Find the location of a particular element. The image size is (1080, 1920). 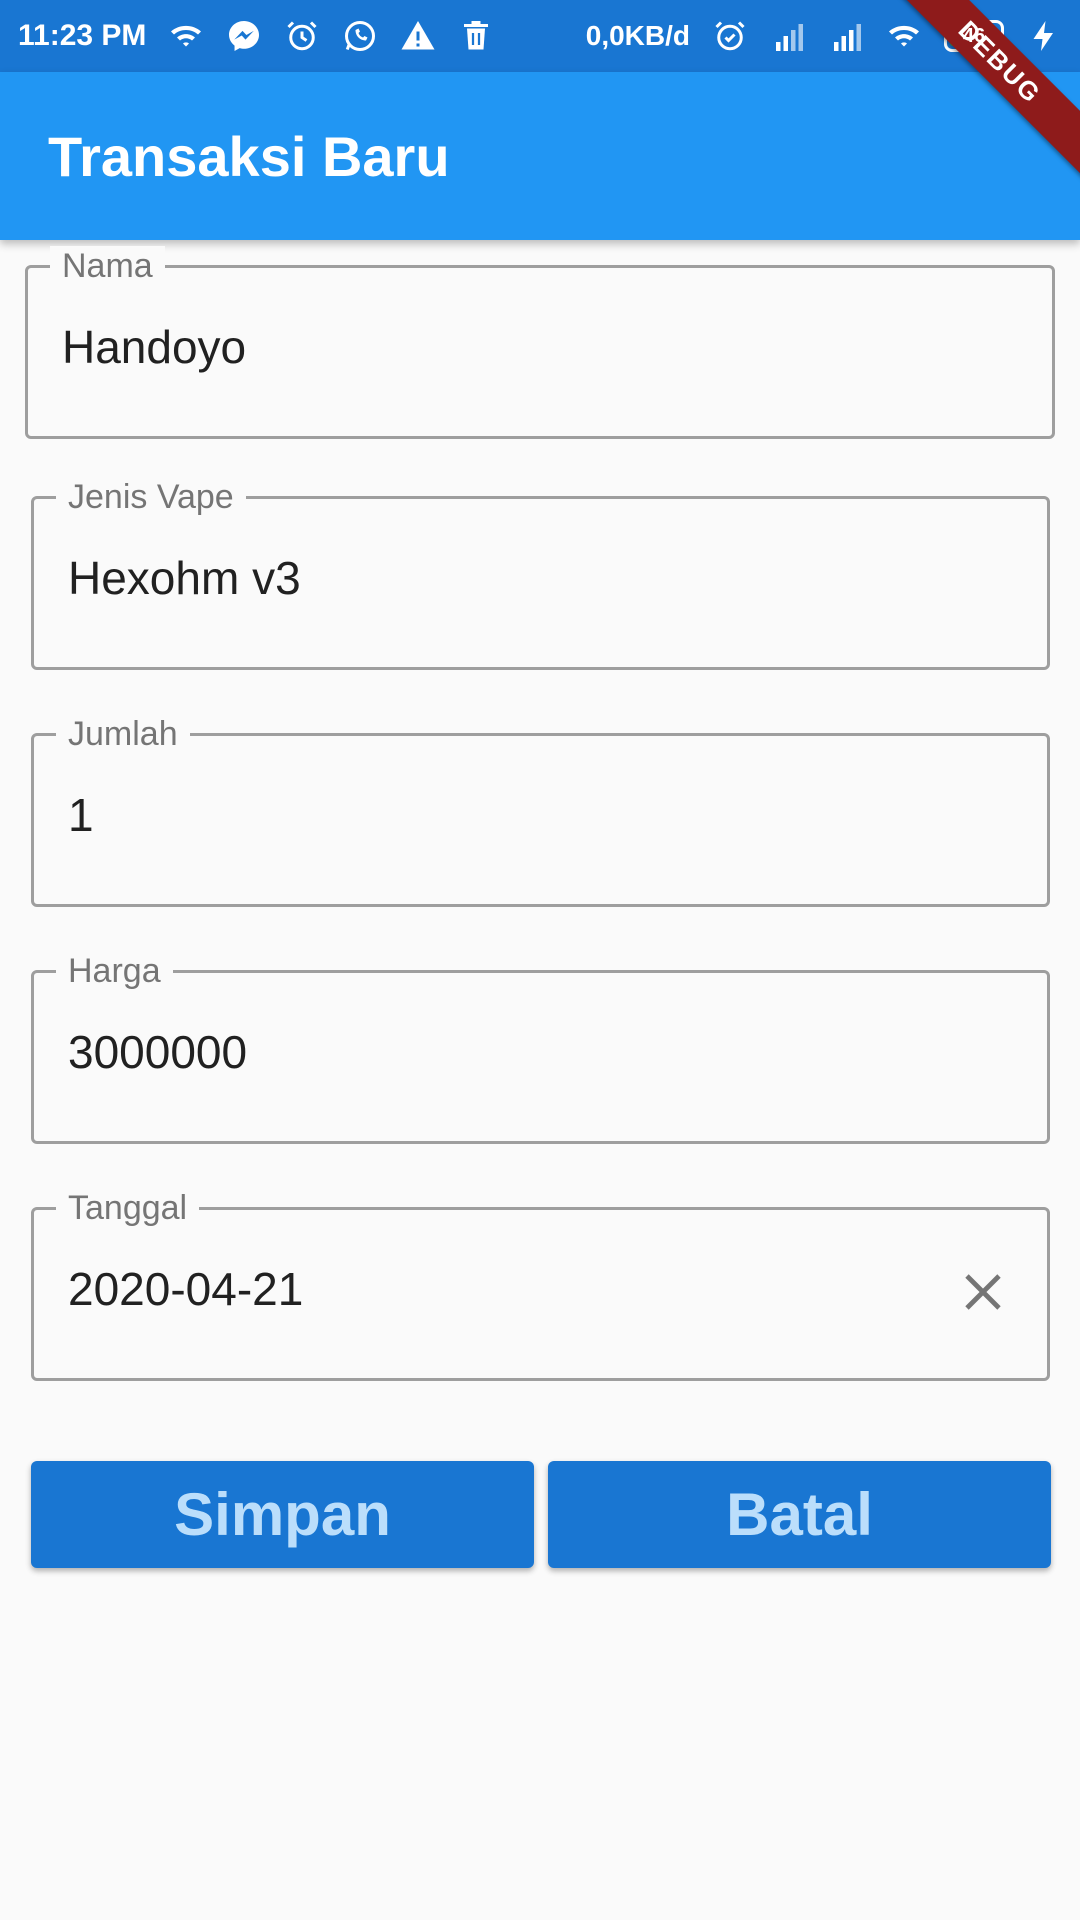

harga-value: 3000000 is located at coordinates (157, 1052).